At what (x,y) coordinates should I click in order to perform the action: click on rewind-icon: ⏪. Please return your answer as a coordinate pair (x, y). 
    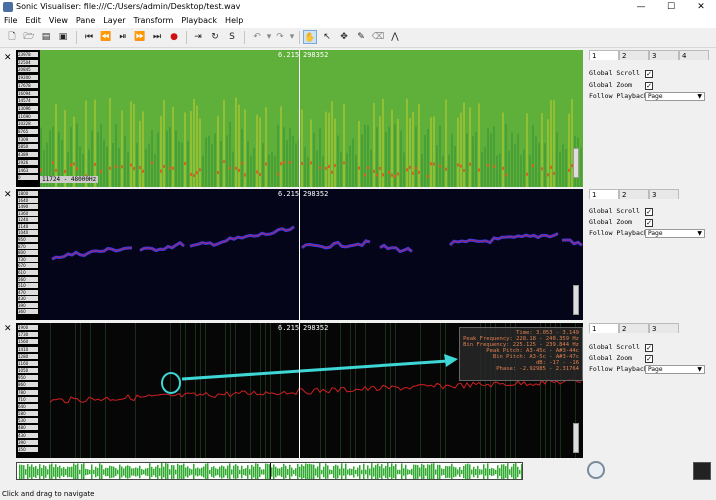
    Looking at the image, I should click on (106, 37).